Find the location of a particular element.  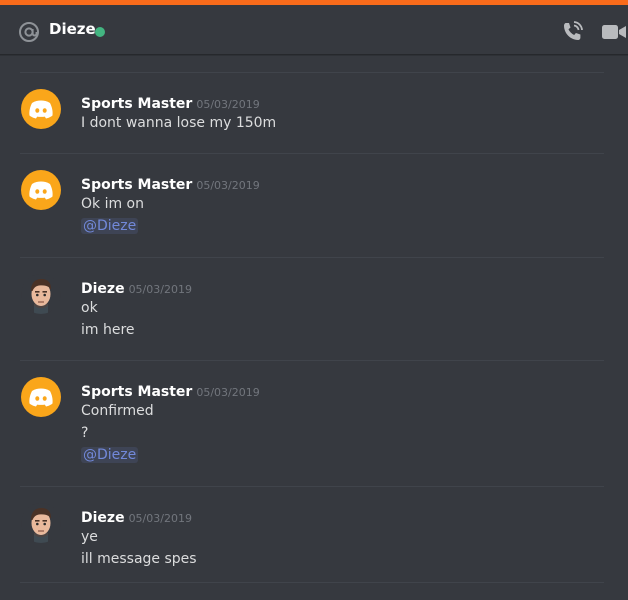

message: Dieze 05/03/2019 ok im here is located at coordinates (314, 316).